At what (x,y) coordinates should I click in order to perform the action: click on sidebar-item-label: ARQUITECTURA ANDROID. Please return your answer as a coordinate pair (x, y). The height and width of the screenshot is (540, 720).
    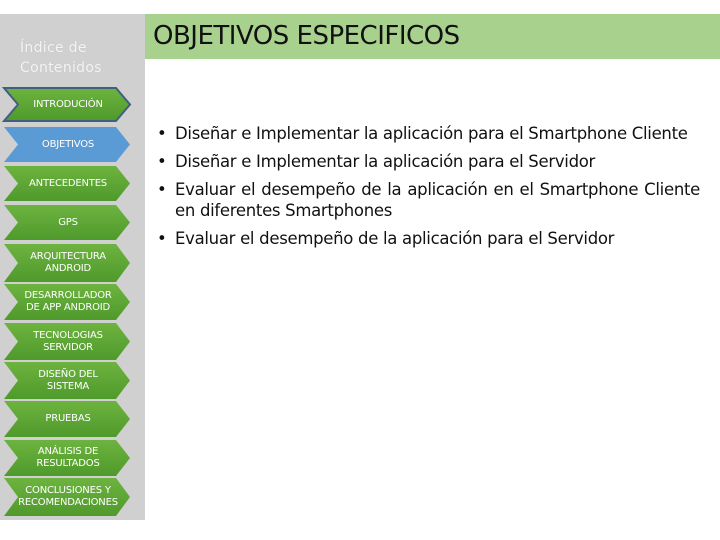
    Looking at the image, I should click on (68, 262).